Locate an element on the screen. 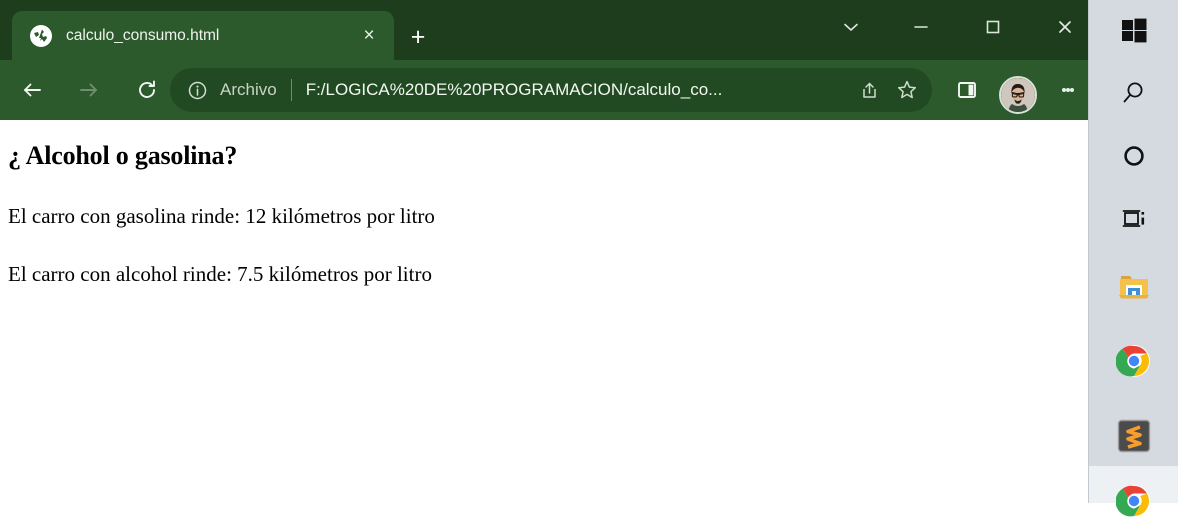 The width and height of the screenshot is (1178, 532). minimize-icon is located at coordinates (921, 27).